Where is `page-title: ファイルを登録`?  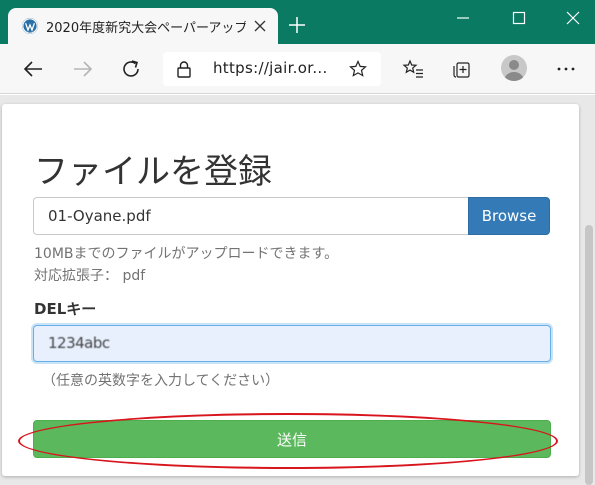
page-title: ファイルを登録 is located at coordinates (153, 172).